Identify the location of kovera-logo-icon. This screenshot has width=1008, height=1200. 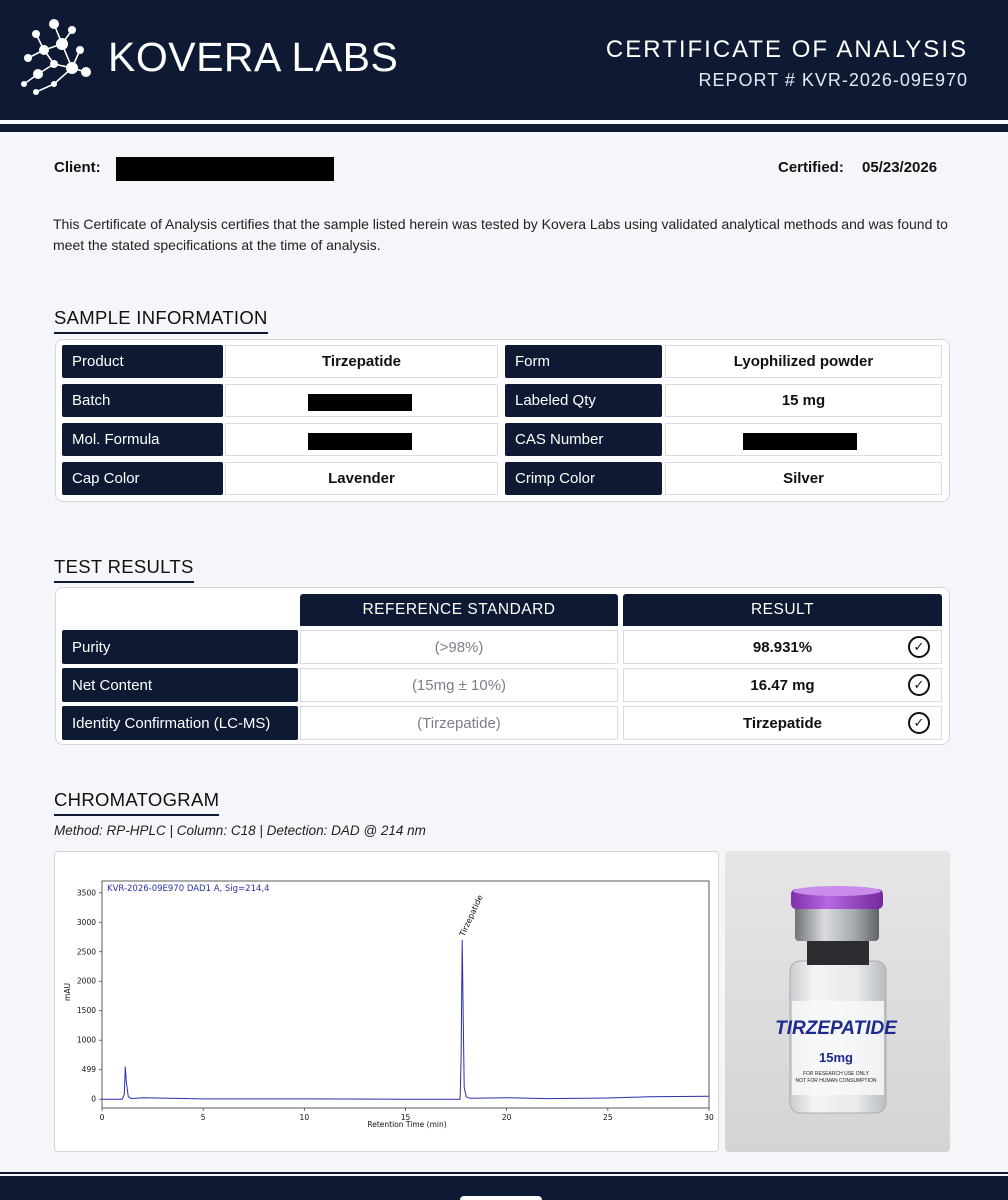
(56, 57).